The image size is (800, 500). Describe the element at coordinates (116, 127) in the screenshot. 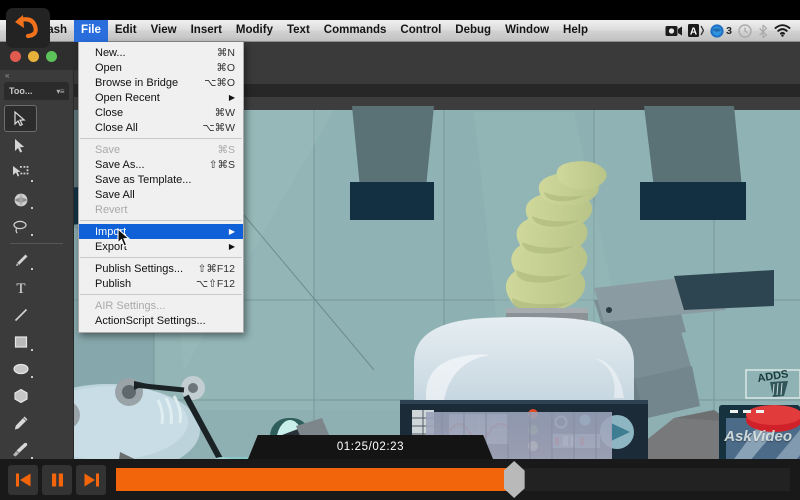

I see `menu-label: Close All` at that location.